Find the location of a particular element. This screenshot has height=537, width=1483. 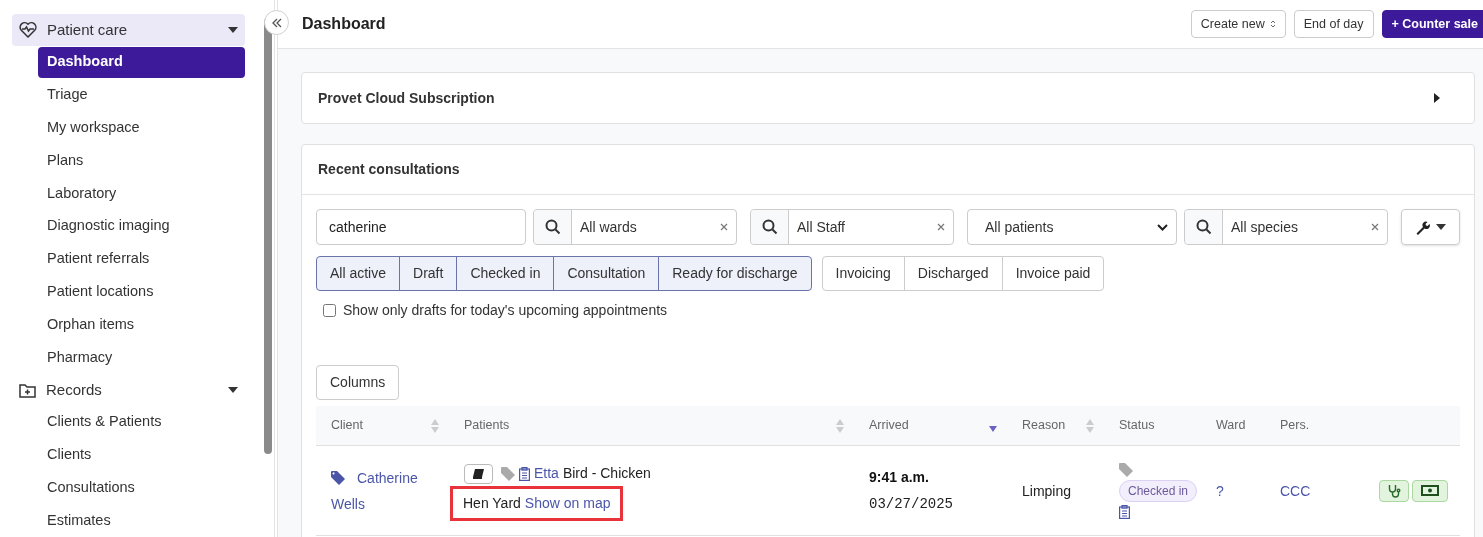

chevron-down-icon is located at coordinates (1162, 227).